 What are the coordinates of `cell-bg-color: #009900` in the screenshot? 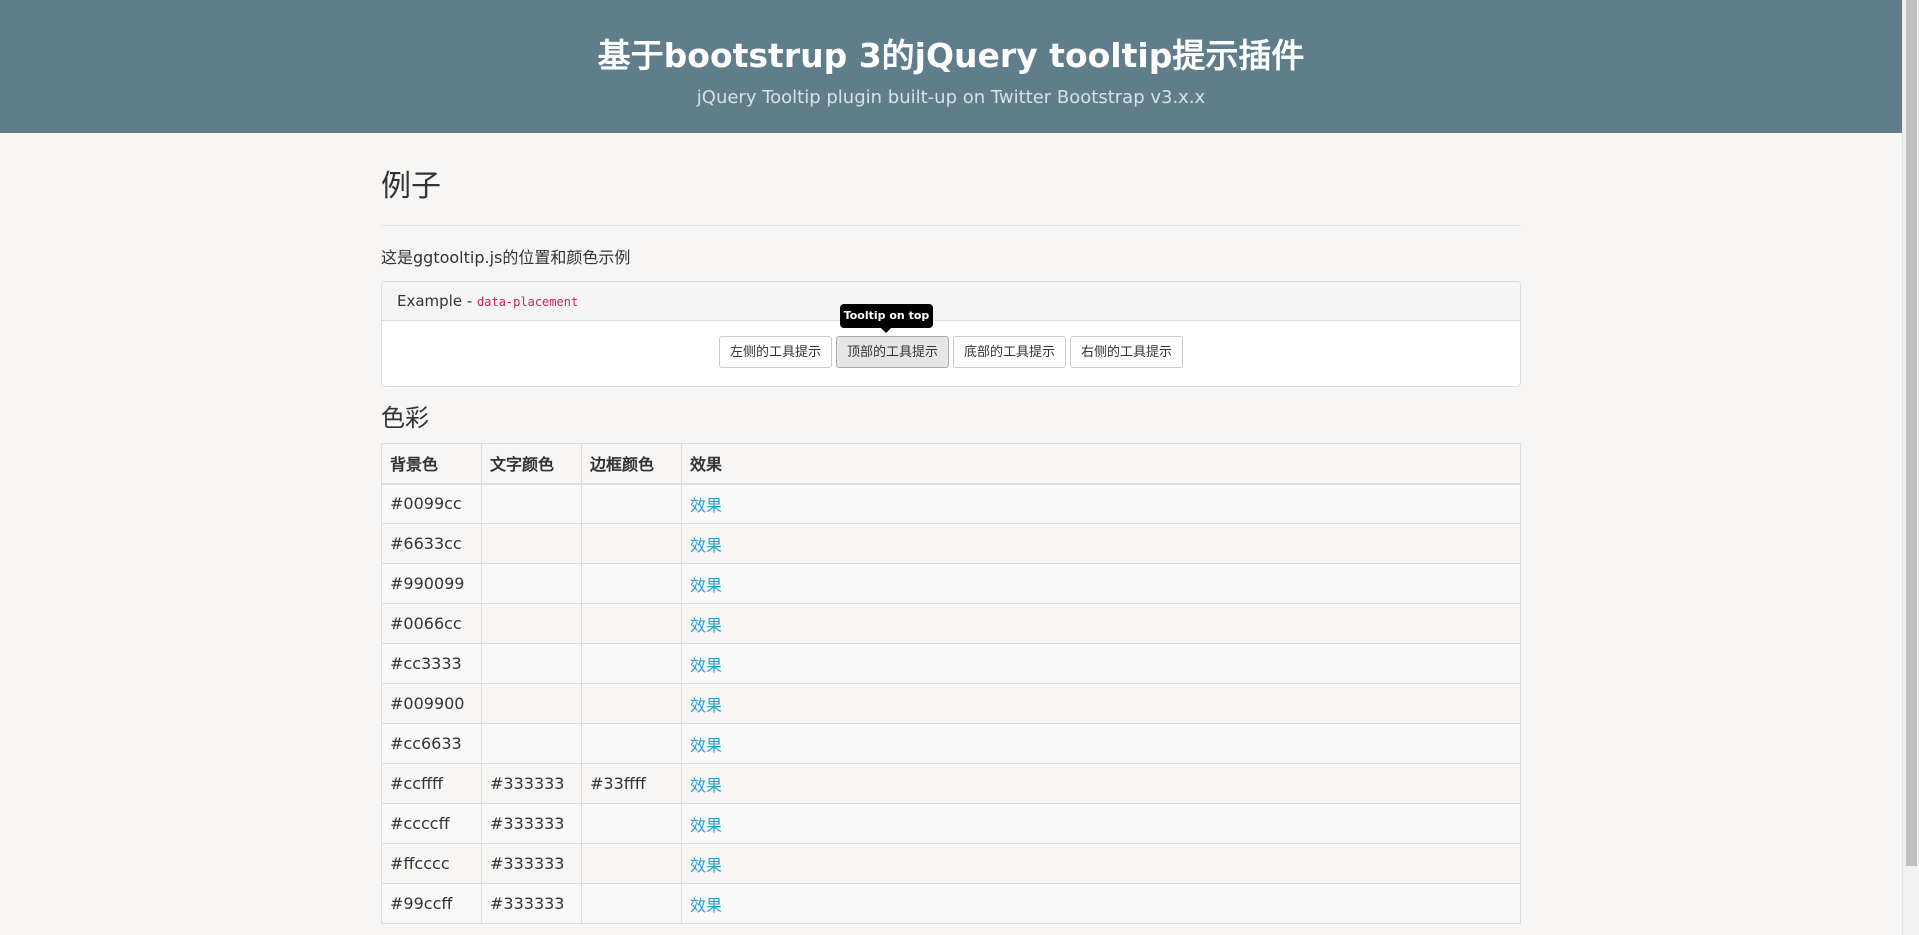 It's located at (431, 703).